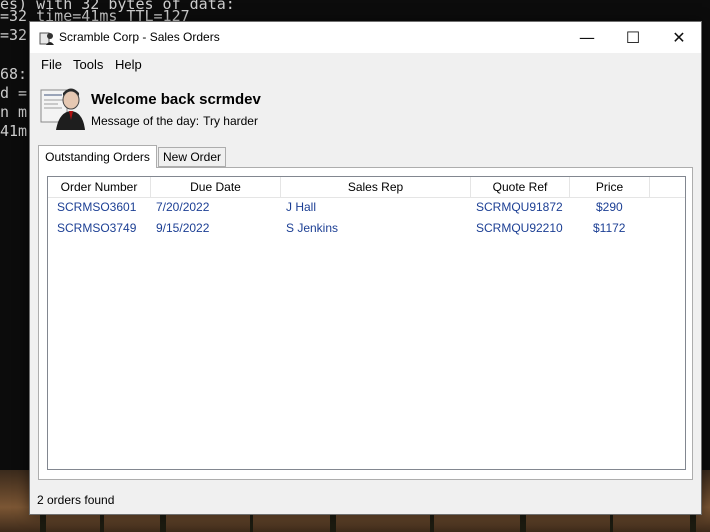 The height and width of the screenshot is (532, 710). What do you see at coordinates (216, 187) in the screenshot?
I see `column-header-due-date: Due Date` at bounding box center [216, 187].